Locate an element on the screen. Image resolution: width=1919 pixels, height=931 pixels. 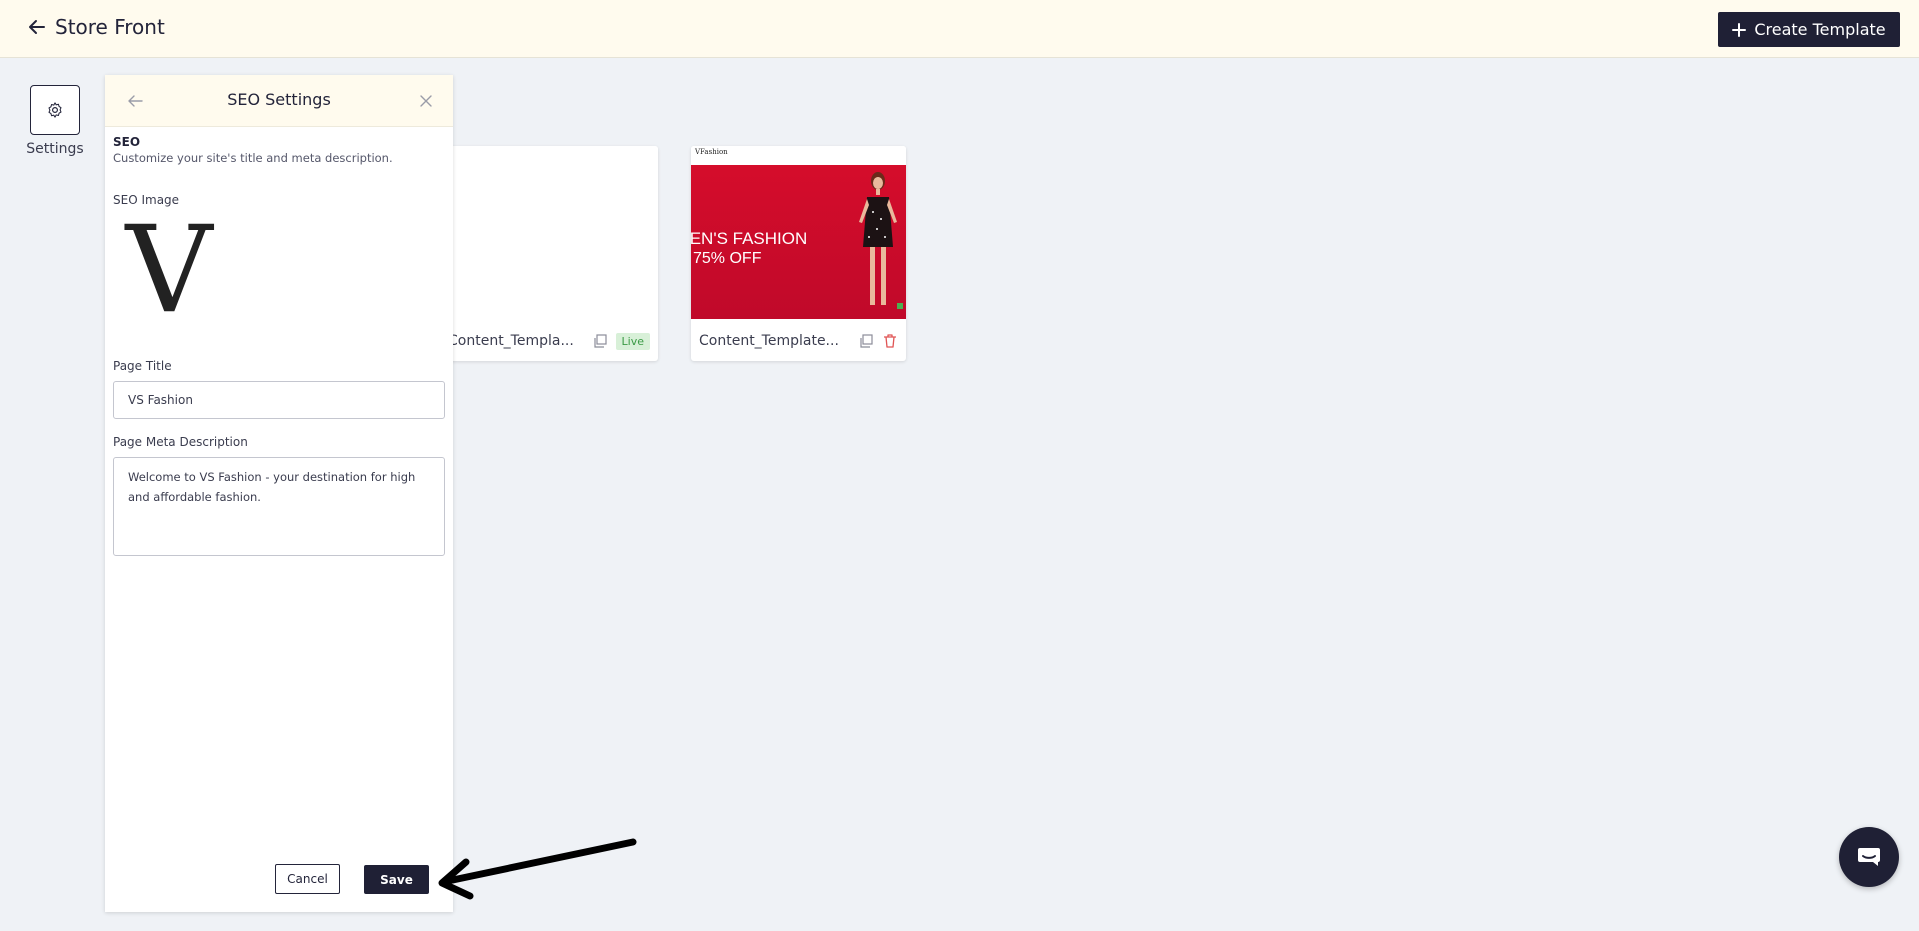
template-thumbnail: VFashion IEN'S FASHION 75% OFF is located at coordinates (798, 232).